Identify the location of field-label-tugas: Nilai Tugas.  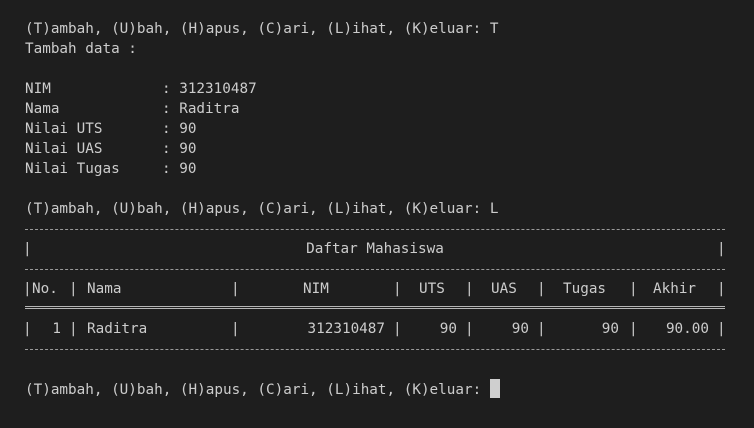
(72, 169).